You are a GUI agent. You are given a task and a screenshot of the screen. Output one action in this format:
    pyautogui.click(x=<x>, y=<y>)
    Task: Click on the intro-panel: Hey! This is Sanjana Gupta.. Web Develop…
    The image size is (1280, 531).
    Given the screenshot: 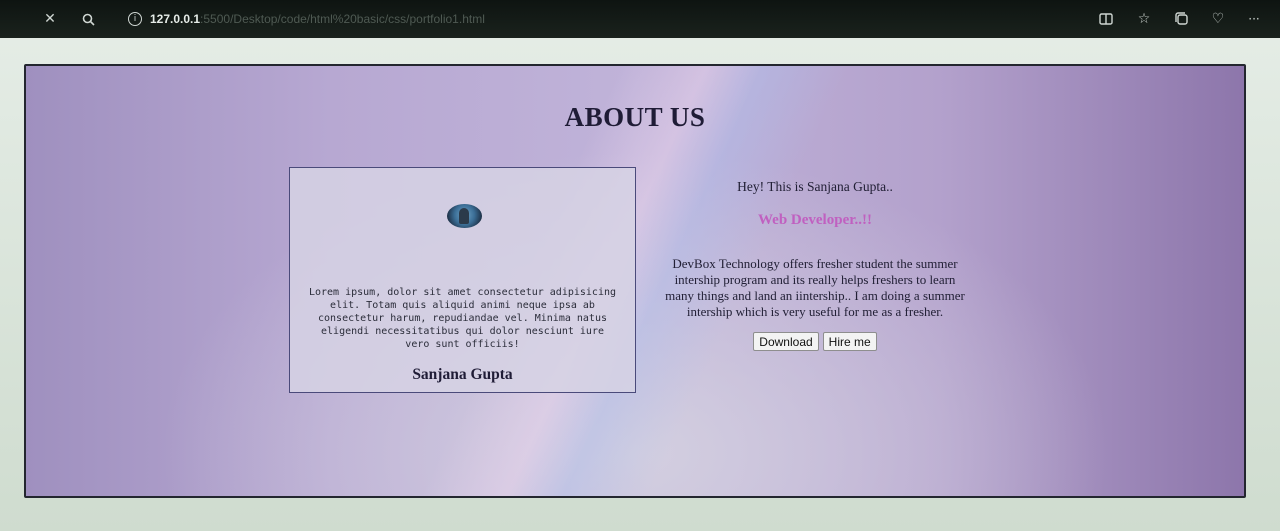 What is the action you would take?
    pyautogui.click(x=815, y=265)
    